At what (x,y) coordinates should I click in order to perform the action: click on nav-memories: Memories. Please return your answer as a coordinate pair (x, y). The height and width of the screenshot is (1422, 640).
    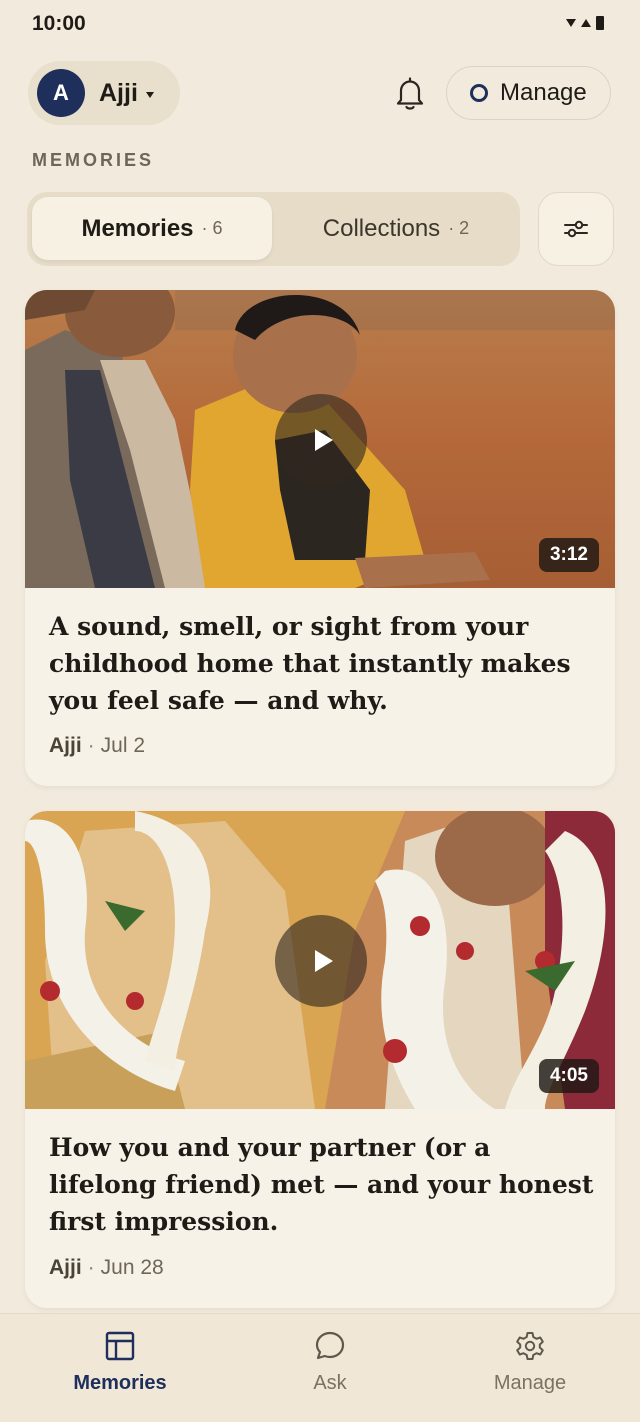
    Looking at the image, I should click on (120, 1368).